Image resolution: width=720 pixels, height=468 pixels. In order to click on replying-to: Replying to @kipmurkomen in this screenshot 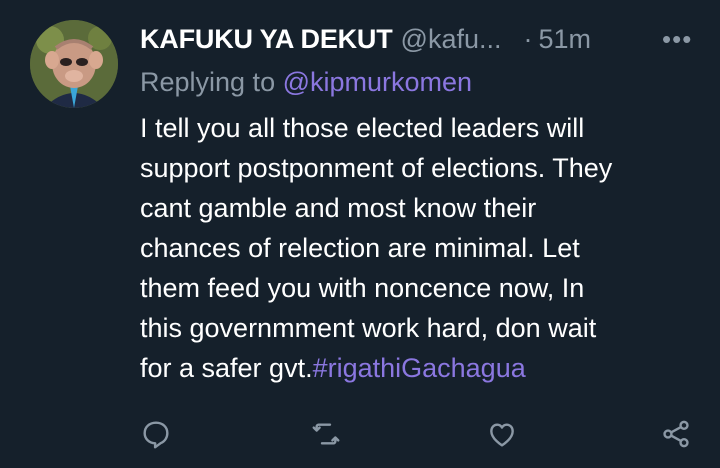, I will do `click(306, 82)`.